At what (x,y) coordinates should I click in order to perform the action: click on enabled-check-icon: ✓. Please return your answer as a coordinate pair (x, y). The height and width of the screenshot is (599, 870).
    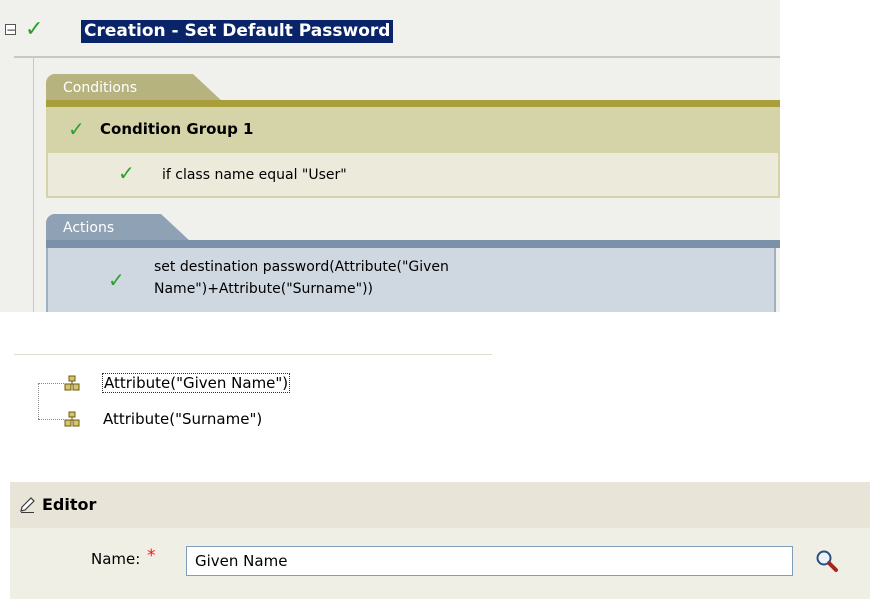
    Looking at the image, I should click on (34, 29).